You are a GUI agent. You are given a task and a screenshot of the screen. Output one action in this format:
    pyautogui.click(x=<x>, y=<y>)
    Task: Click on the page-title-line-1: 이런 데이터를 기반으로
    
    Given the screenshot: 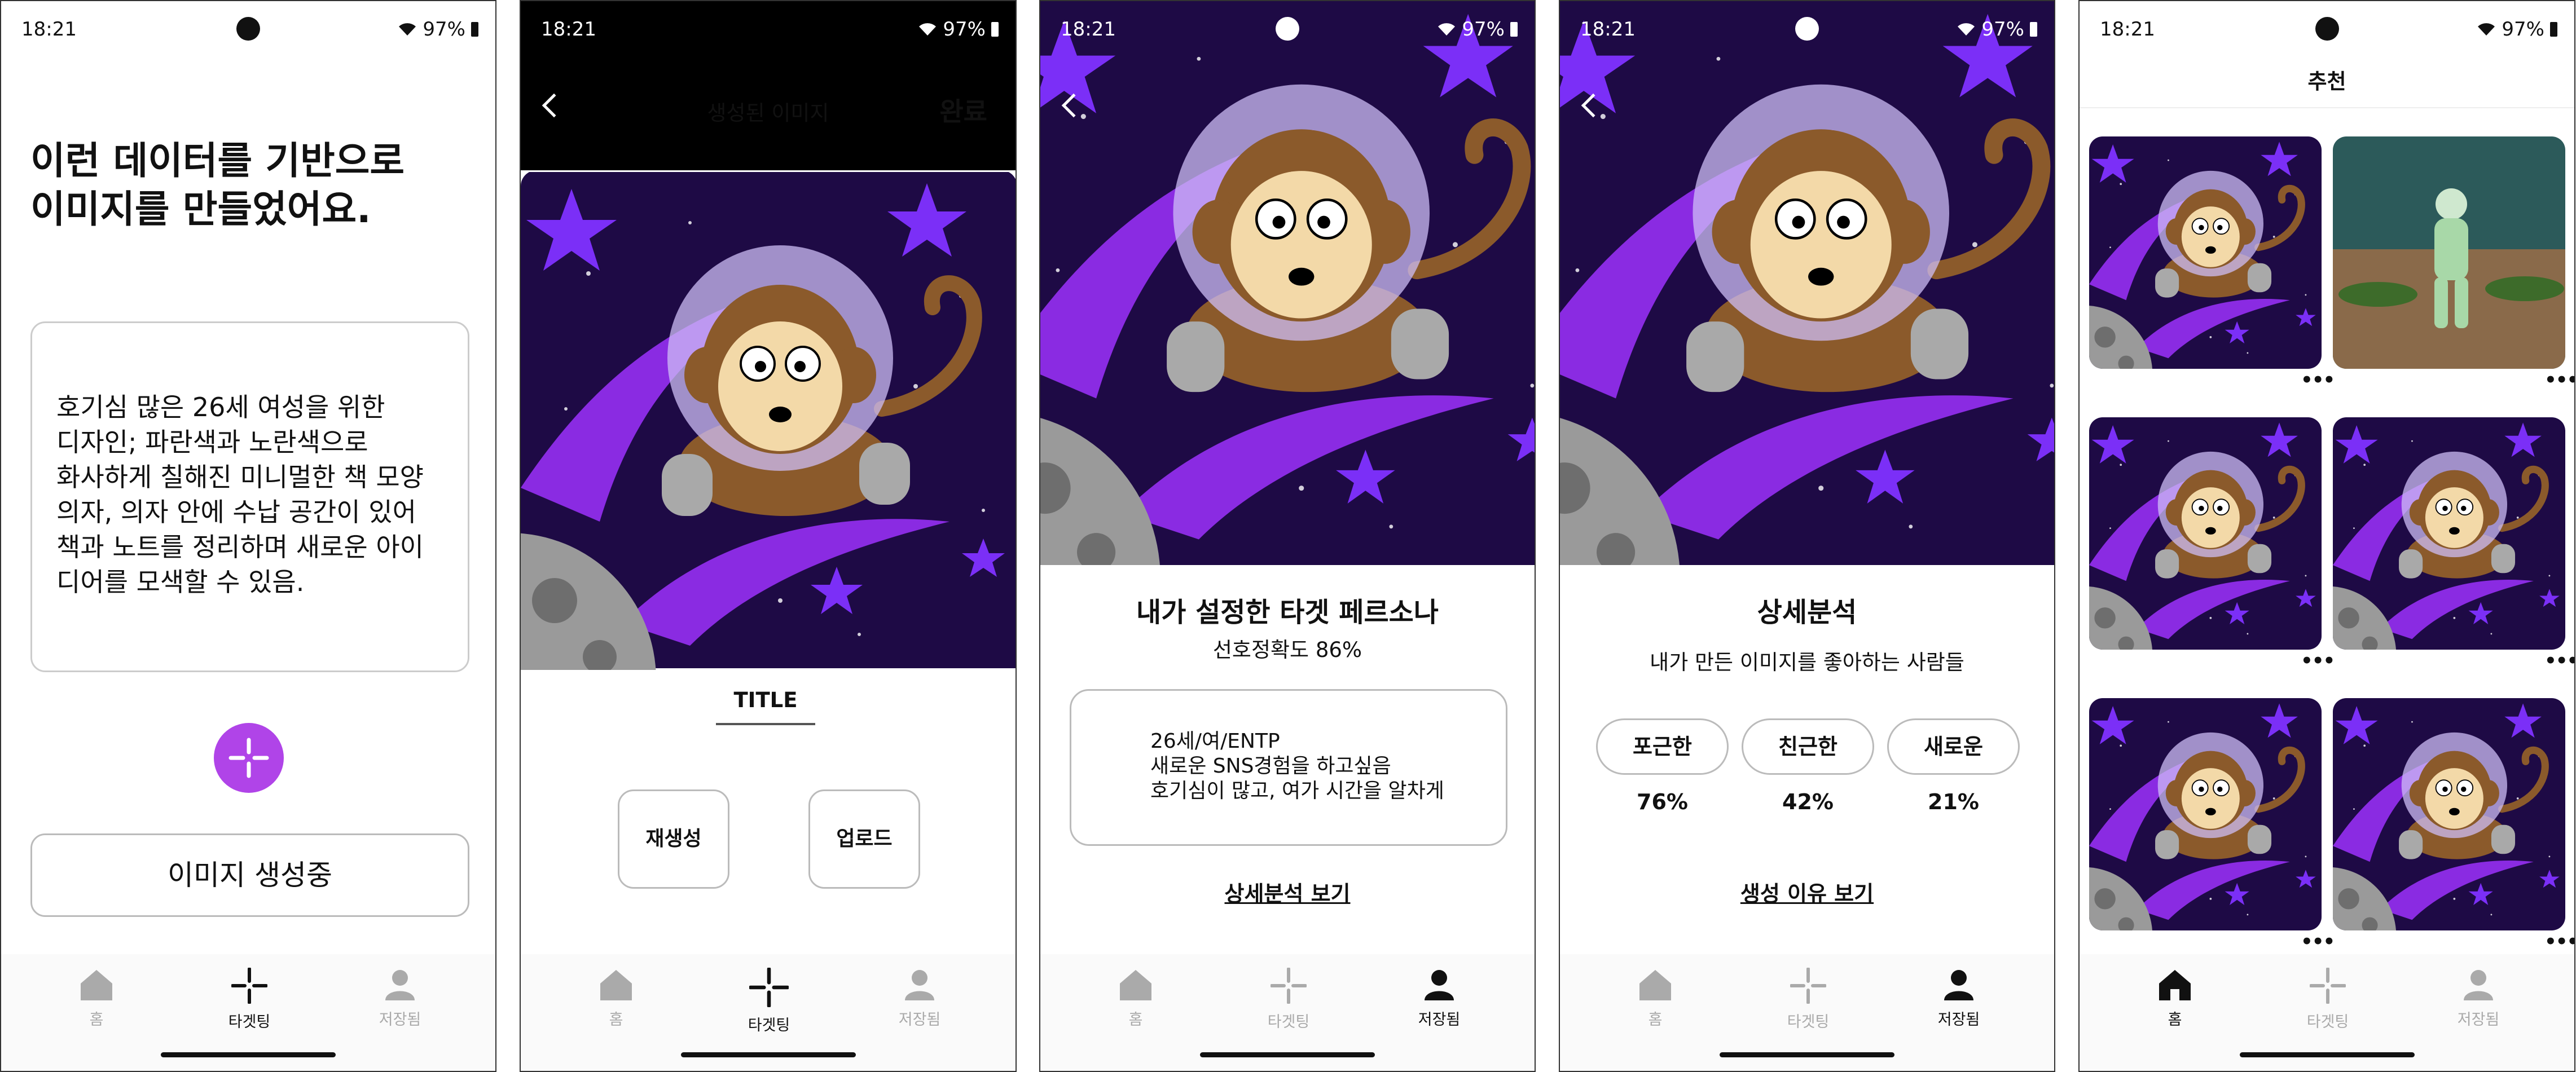 What is the action you would take?
    pyautogui.click(x=218, y=161)
    